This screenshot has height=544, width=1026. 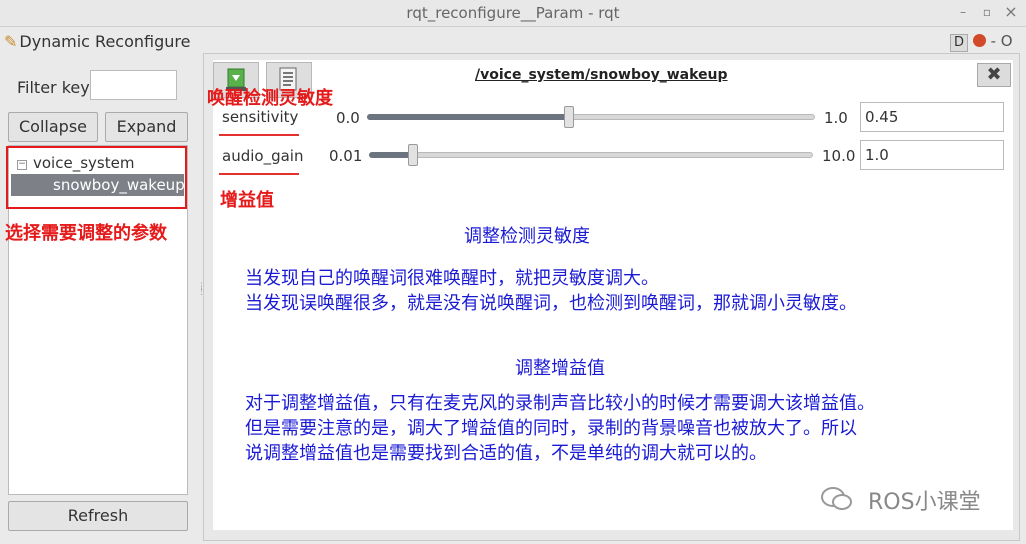 What do you see at coordinates (413, 155) in the screenshot?
I see `slider-handle-audio-gain` at bounding box center [413, 155].